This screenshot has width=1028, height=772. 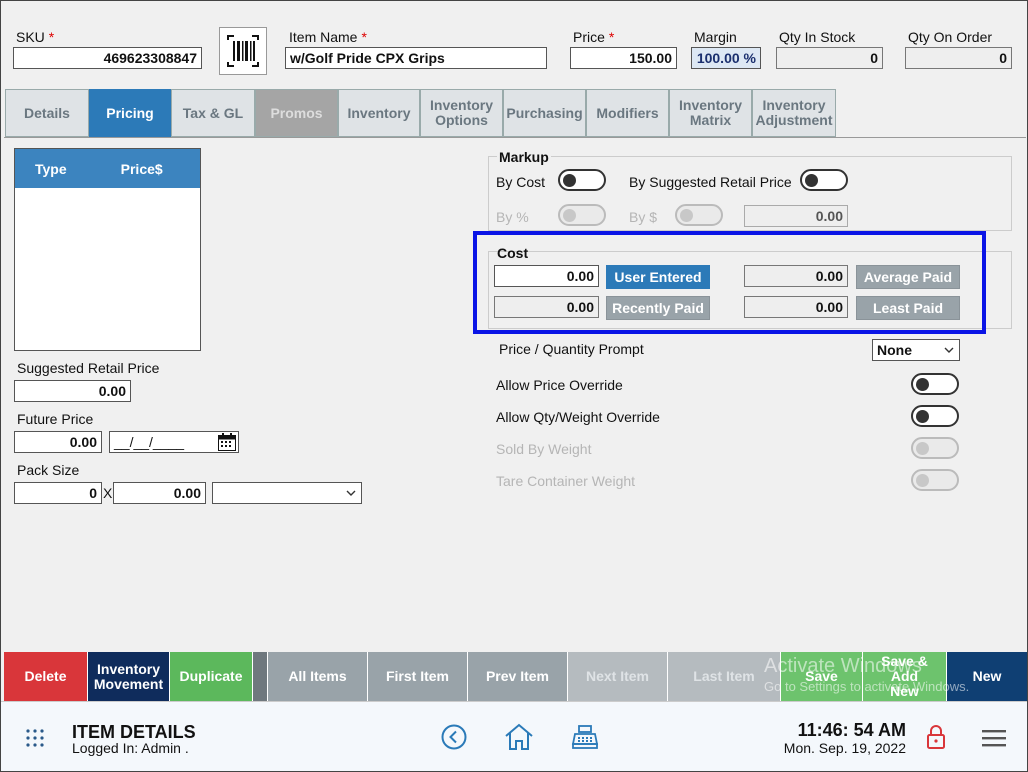 I want to click on action-spacer, so click(x=260, y=676).